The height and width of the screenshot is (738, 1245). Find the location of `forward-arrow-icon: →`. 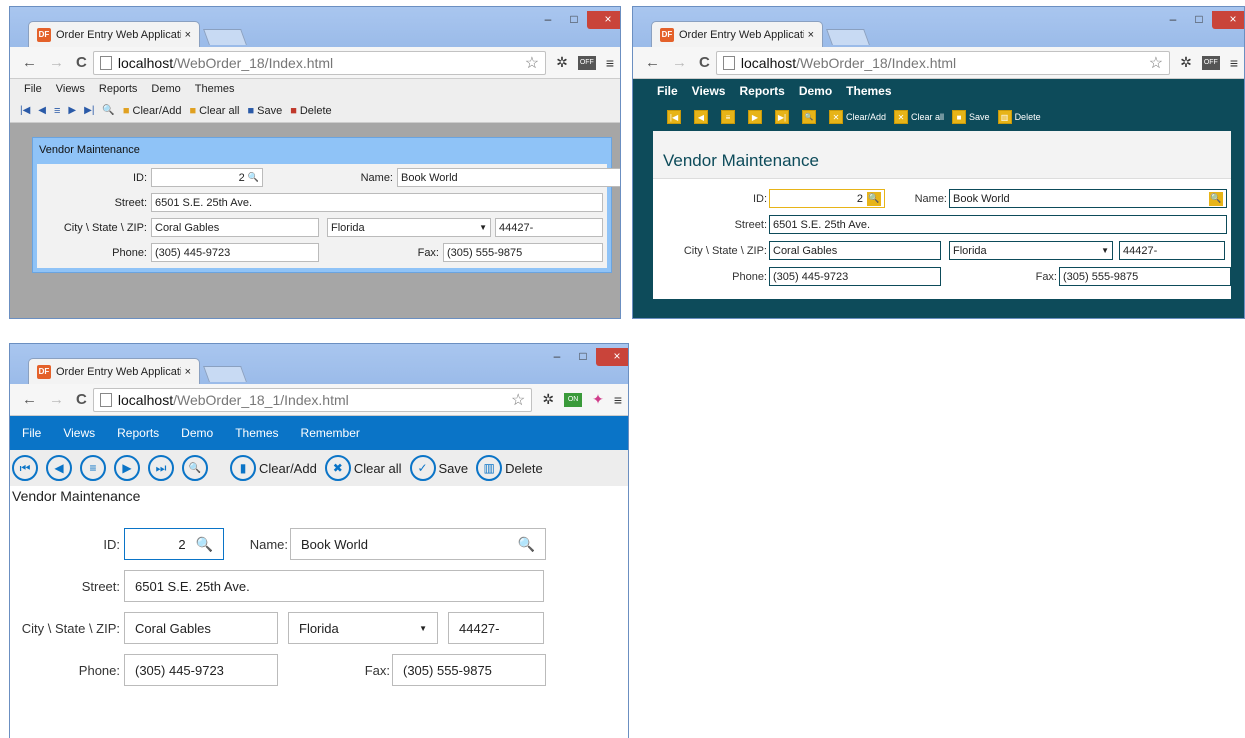

forward-arrow-icon: → is located at coordinates (56, 62).